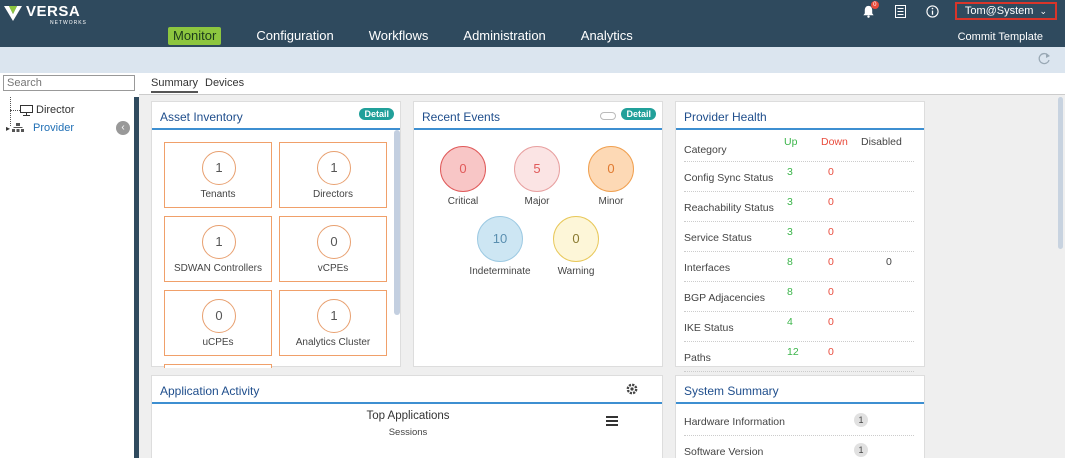 Image resolution: width=1065 pixels, height=458 pixels. Describe the element at coordinates (608, 116) in the screenshot. I see `toggle-icon` at that location.